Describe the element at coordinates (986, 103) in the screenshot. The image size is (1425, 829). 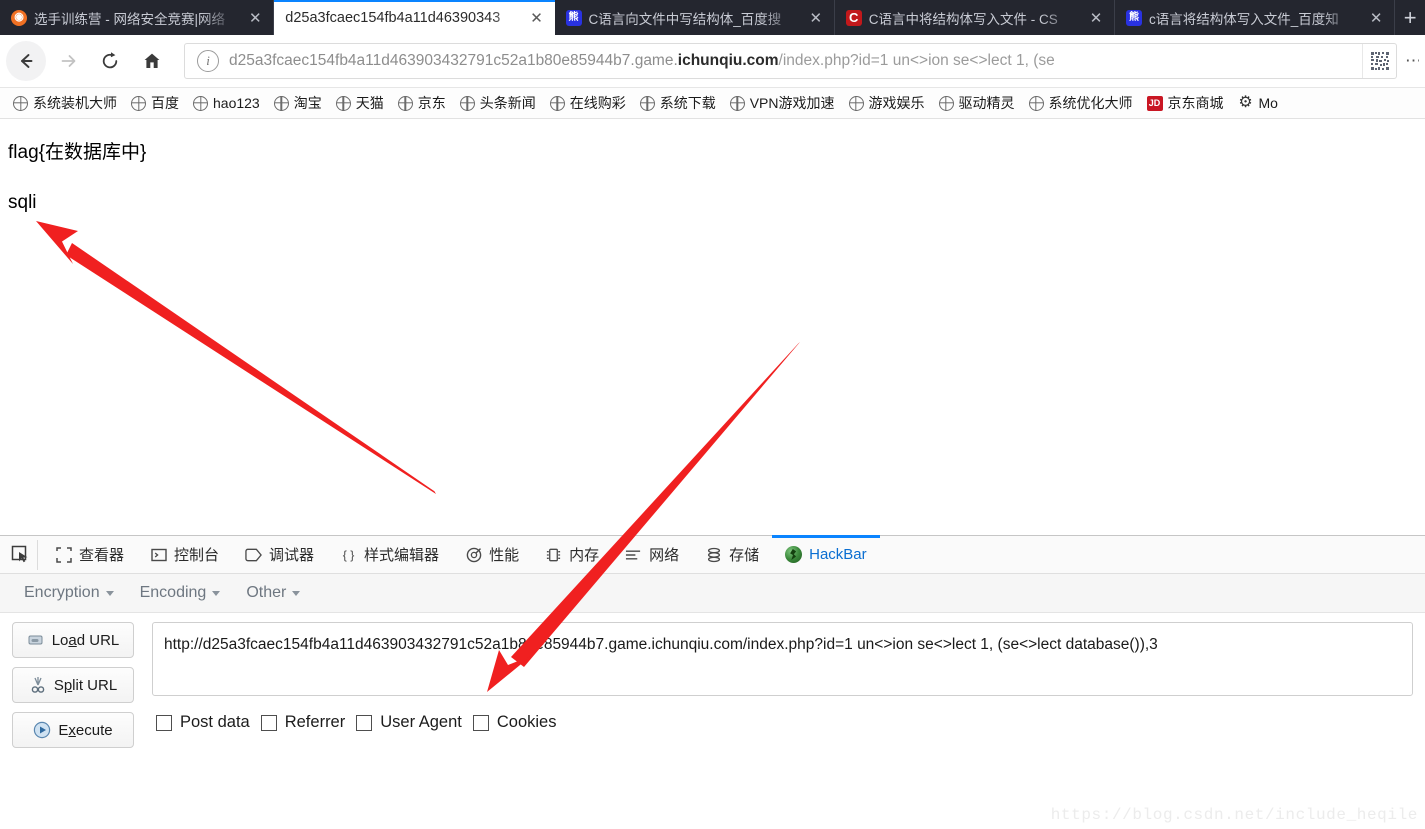
I see `bookmark-label: 驱动精灵` at that location.